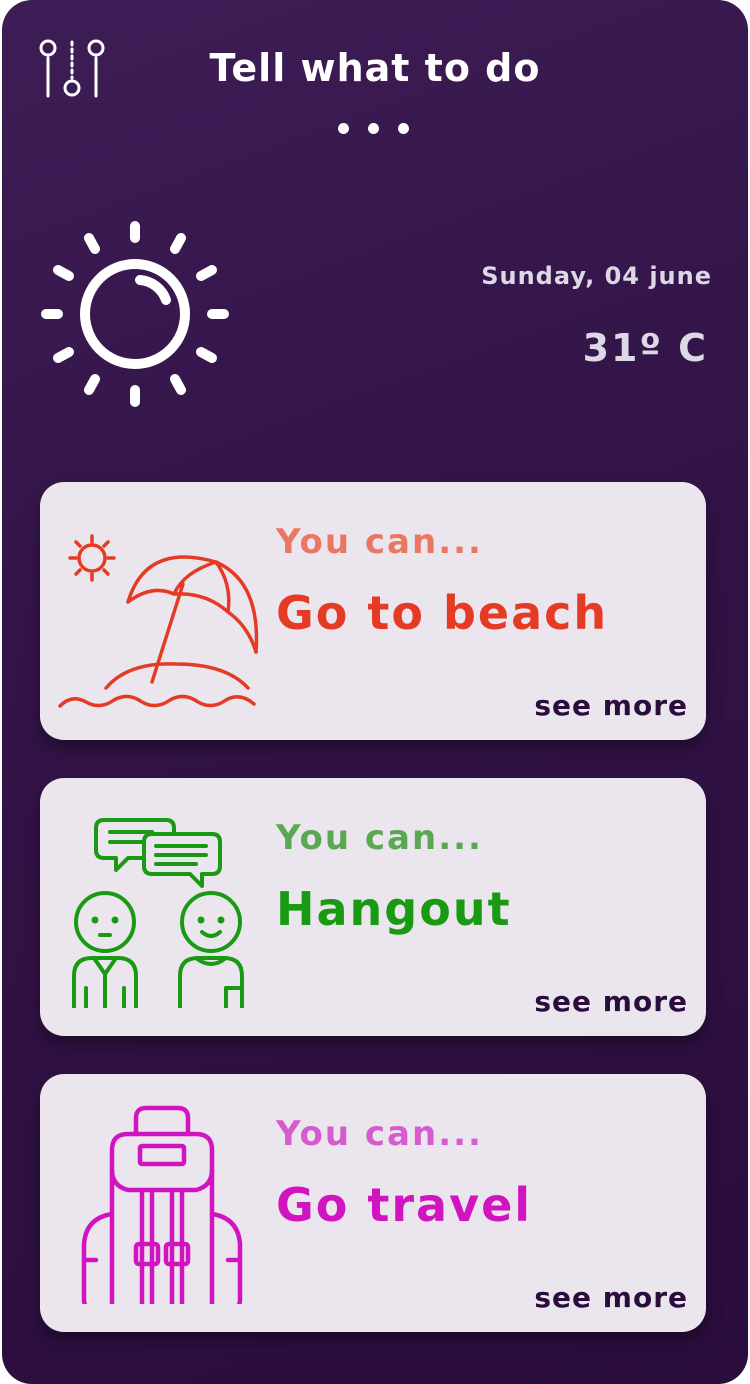 The height and width of the screenshot is (1384, 750). Describe the element at coordinates (158, 913) in the screenshot. I see `people-chatting-icon` at that location.